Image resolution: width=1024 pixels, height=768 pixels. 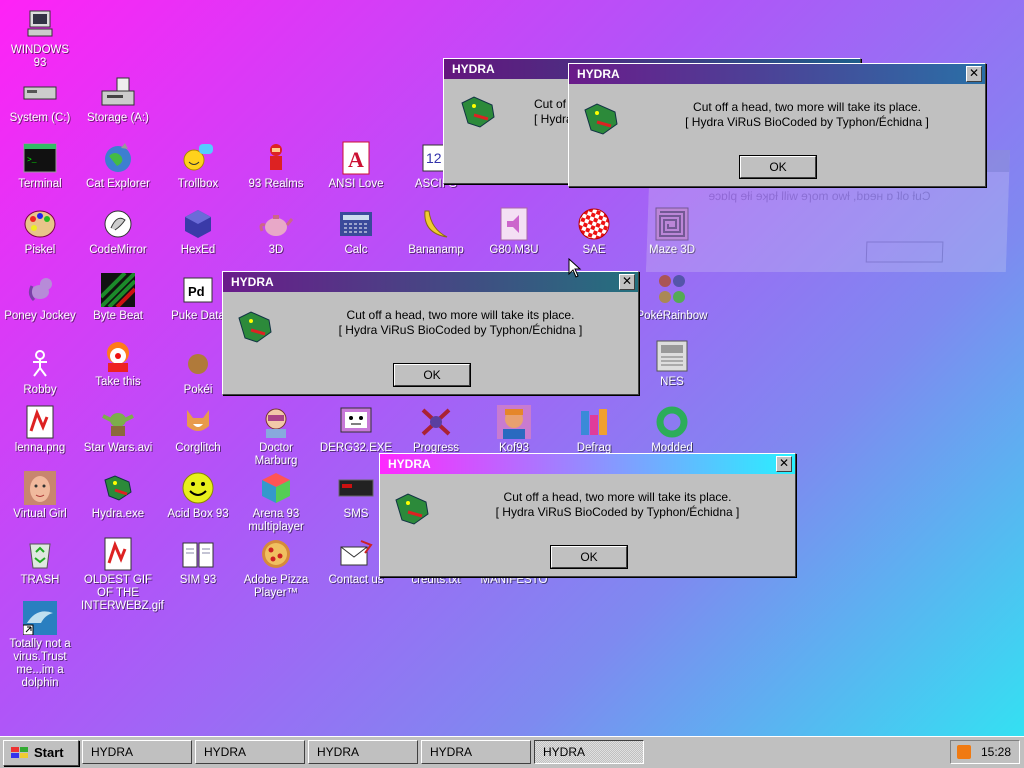 What do you see at coordinates (198, 224) in the screenshot?
I see `hex-cube-icon` at bounding box center [198, 224].